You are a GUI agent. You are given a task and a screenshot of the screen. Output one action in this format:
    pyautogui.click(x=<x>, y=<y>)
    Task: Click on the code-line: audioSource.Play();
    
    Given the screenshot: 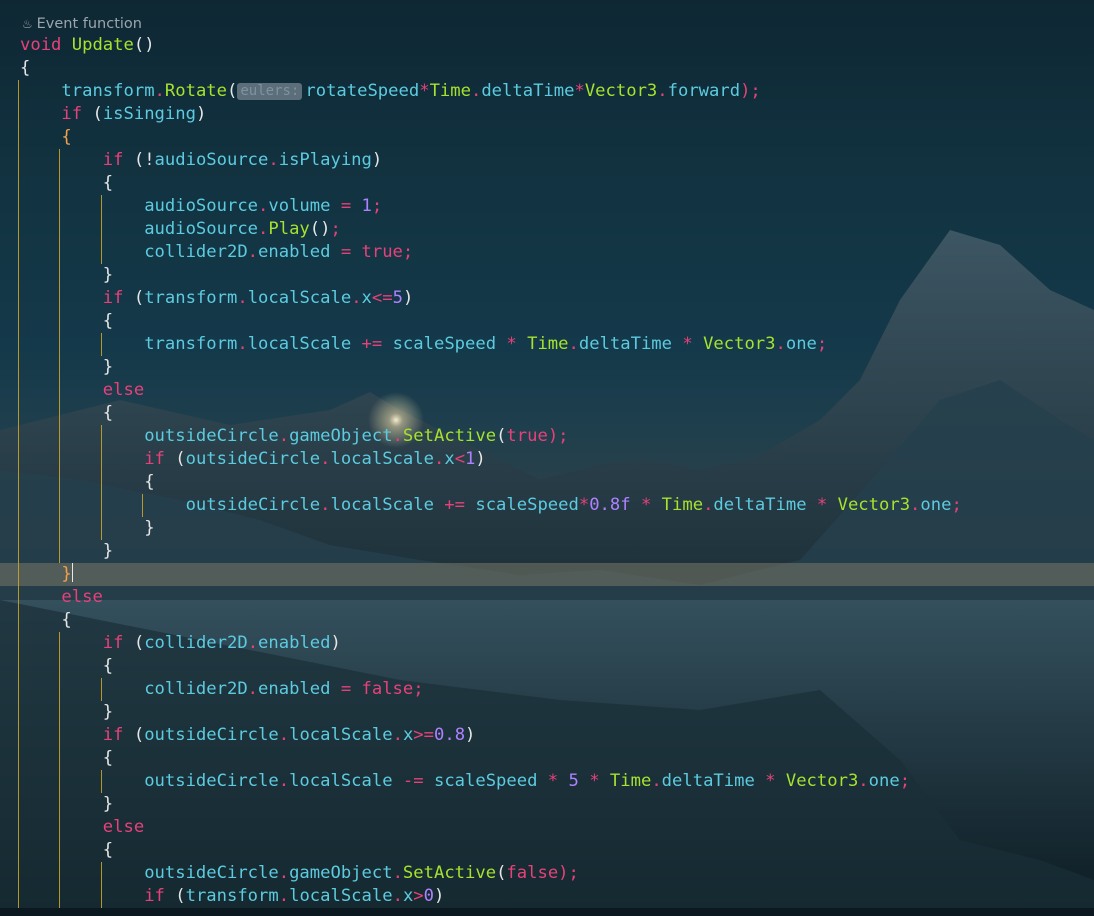 What is the action you would take?
    pyautogui.click(x=547, y=229)
    